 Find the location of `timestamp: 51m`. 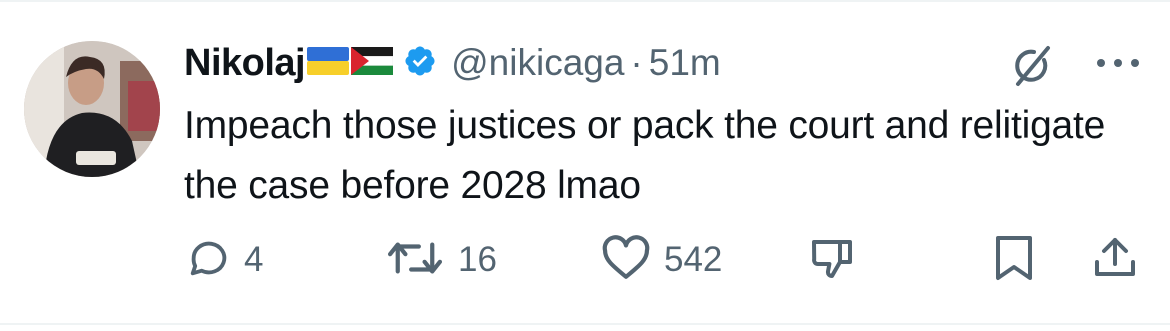

timestamp: 51m is located at coordinates (685, 63).